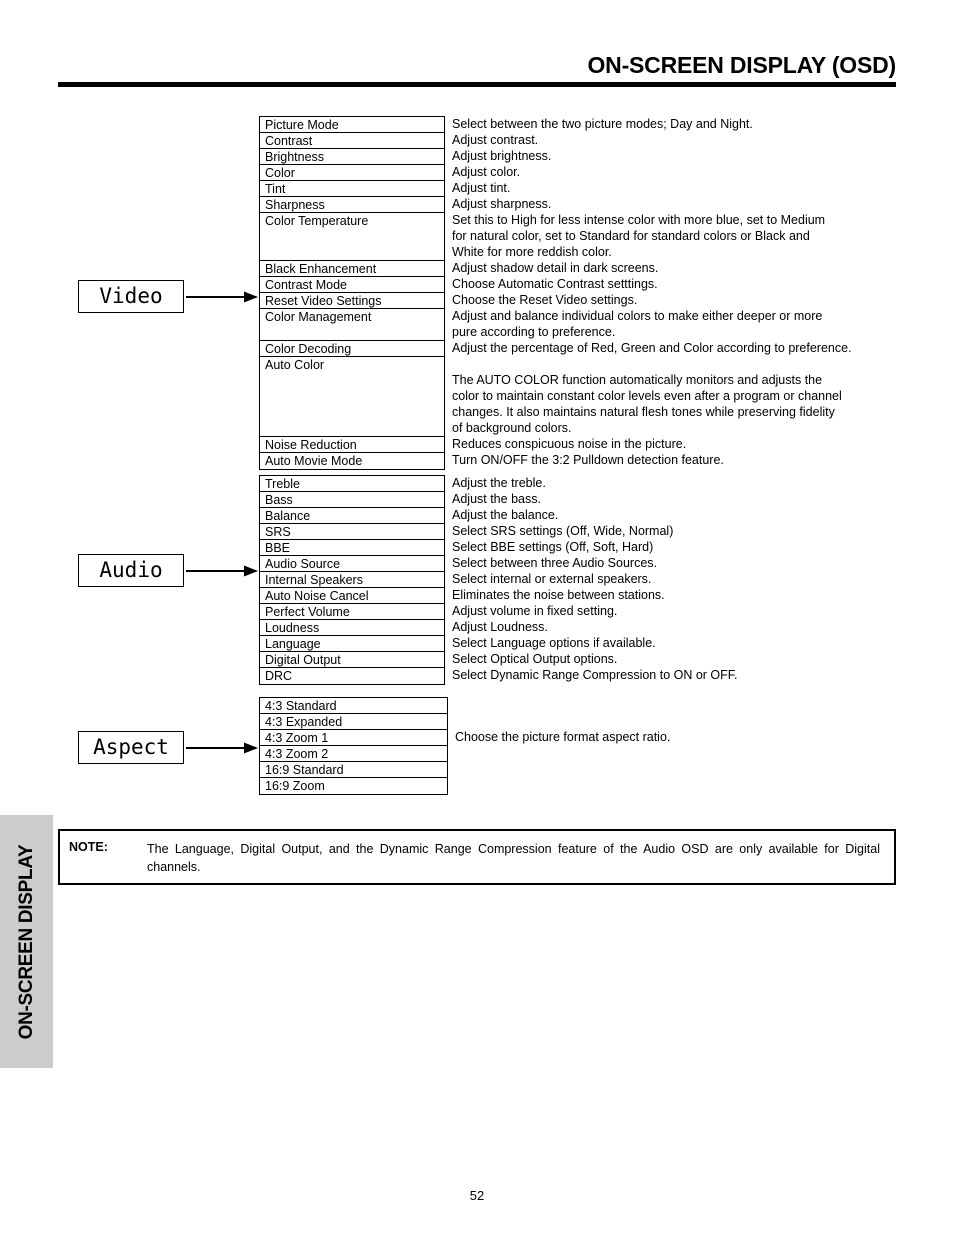 Image resolution: width=954 pixels, height=1235 pixels. I want to click on option-row: BBE, so click(352, 548).